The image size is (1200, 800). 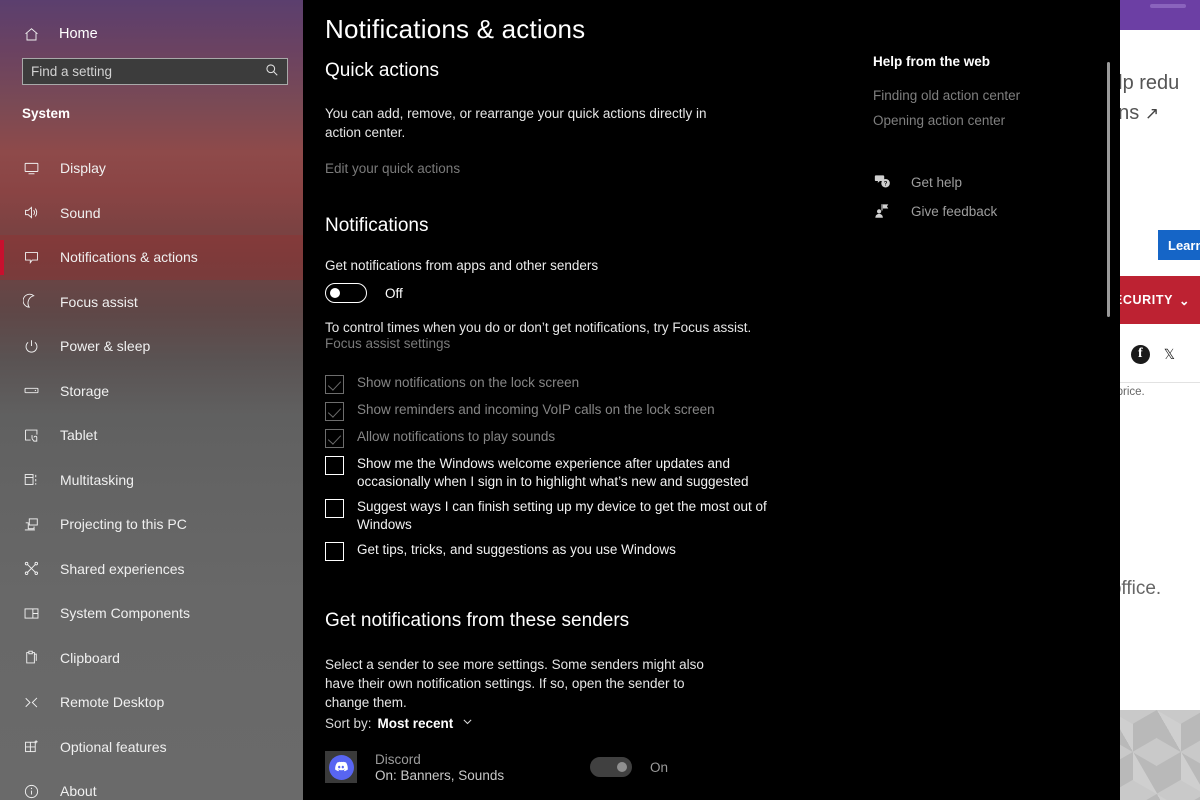 I want to click on sidebar-item-projecting-to-this-pc: Projecting to this PC, so click(x=151, y=524).